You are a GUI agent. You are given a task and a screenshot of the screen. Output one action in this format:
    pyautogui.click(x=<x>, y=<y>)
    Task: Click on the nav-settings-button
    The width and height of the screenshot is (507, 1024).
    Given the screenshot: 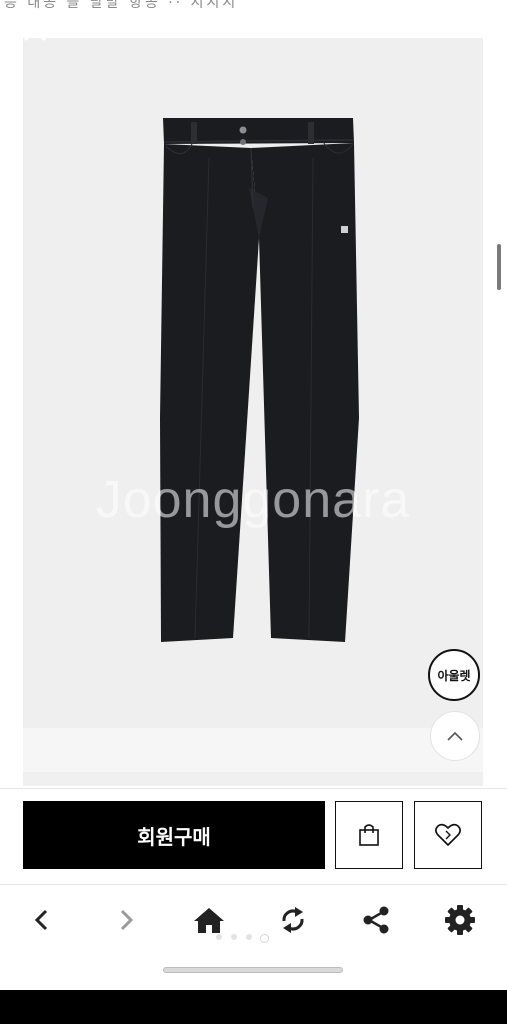 What is the action you would take?
    pyautogui.click(x=460, y=920)
    